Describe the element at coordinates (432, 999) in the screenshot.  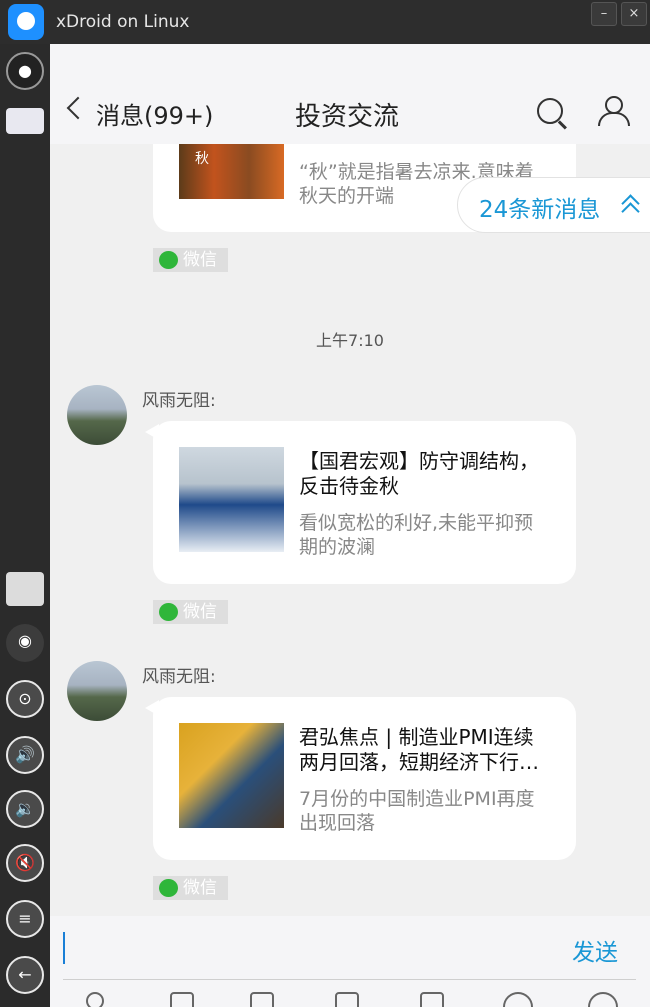
I see `folder-icon` at that location.